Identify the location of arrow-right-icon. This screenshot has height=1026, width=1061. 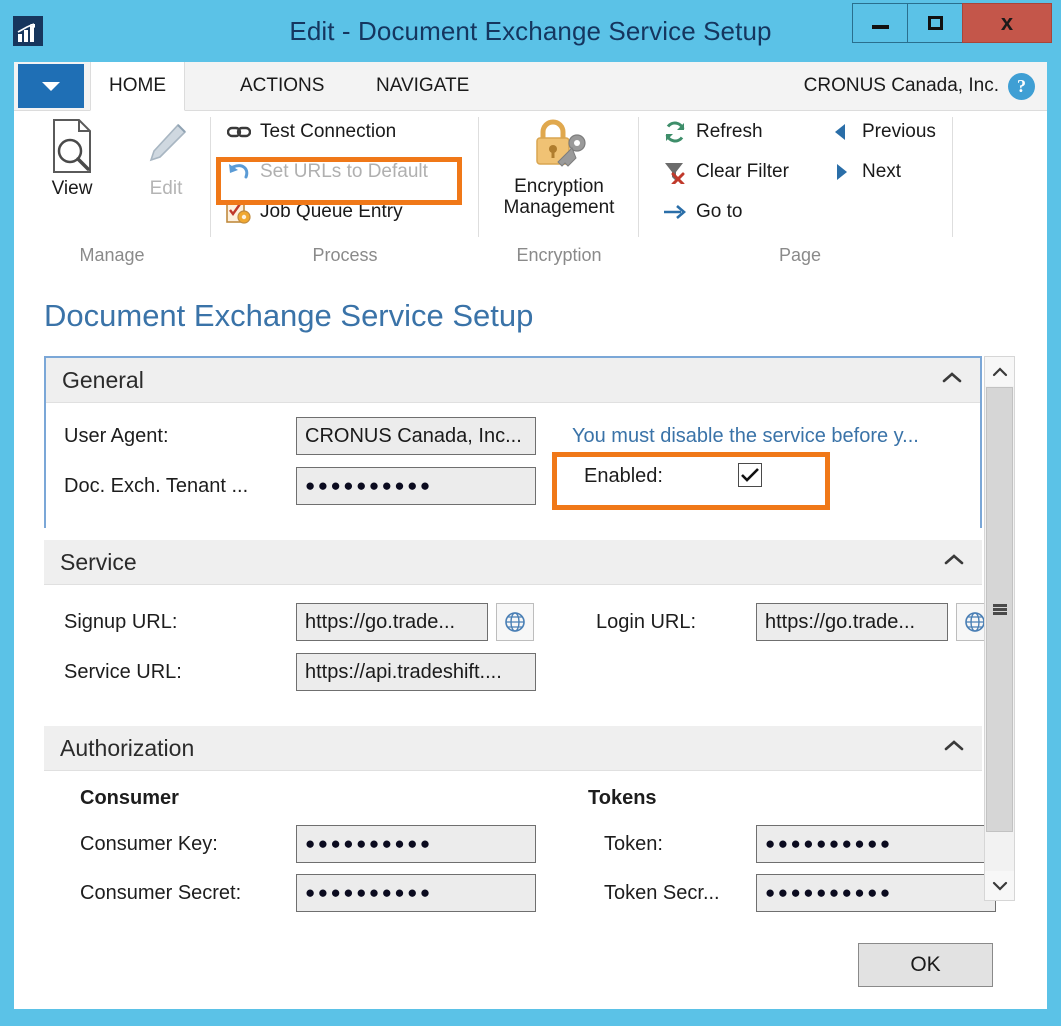
(675, 212).